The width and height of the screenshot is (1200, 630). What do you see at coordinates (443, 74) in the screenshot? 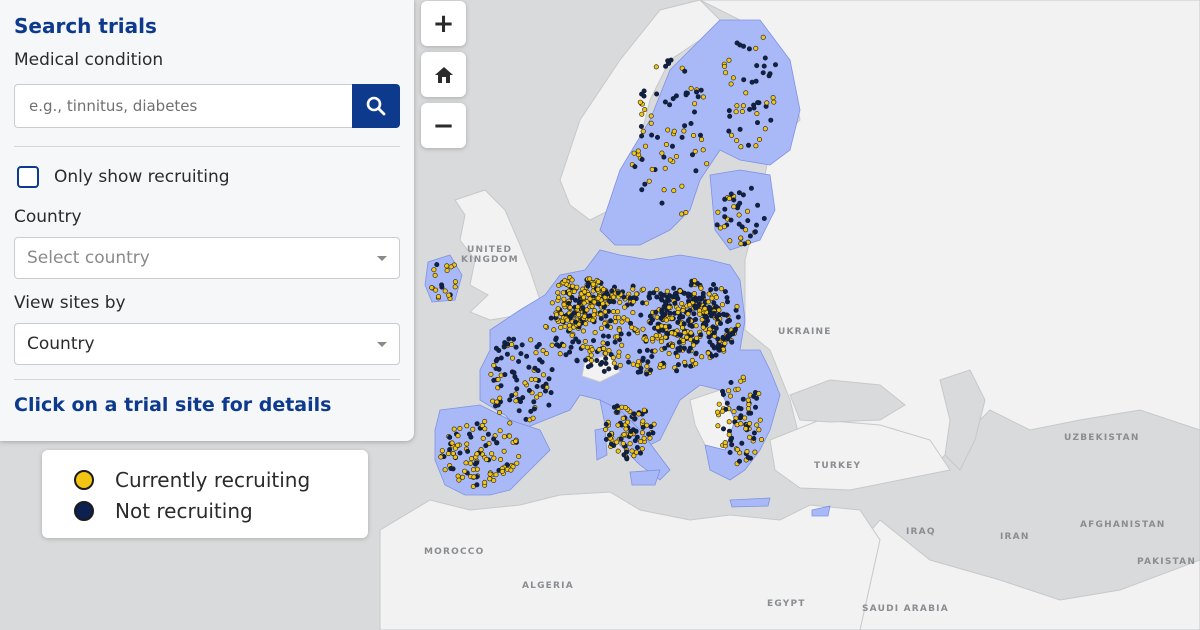
I see `home-button` at bounding box center [443, 74].